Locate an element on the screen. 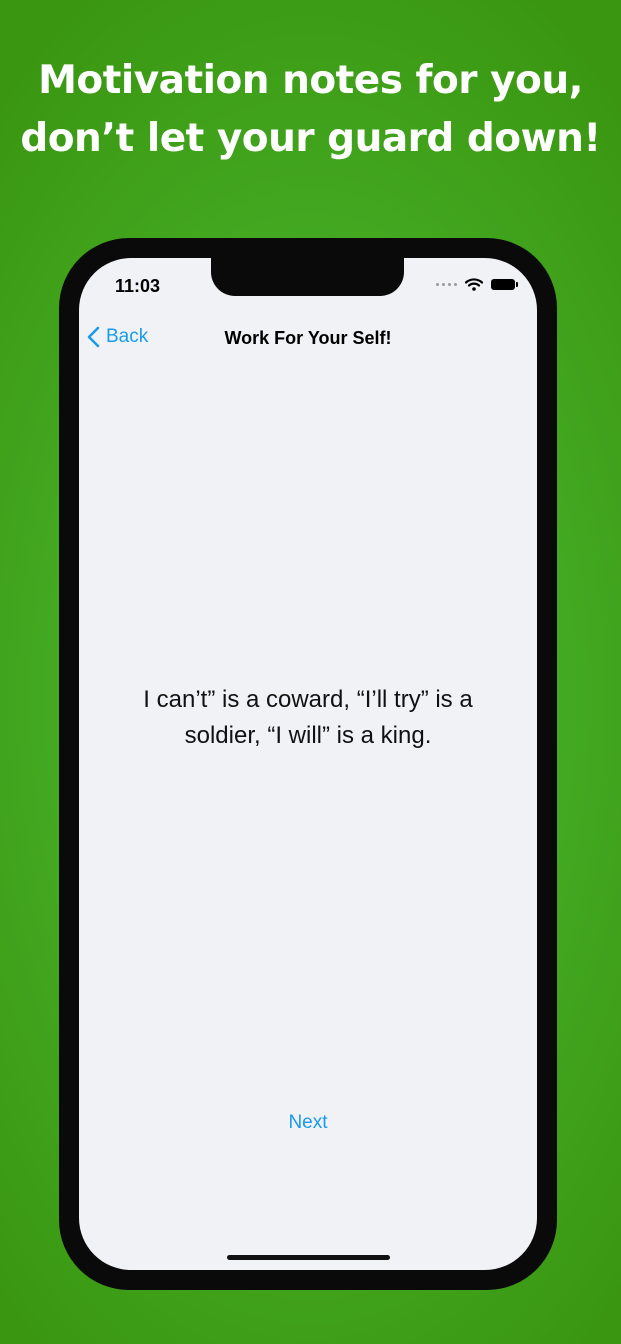 The image size is (621, 1344). nav-title: Work For Your Self! is located at coordinates (308, 338).